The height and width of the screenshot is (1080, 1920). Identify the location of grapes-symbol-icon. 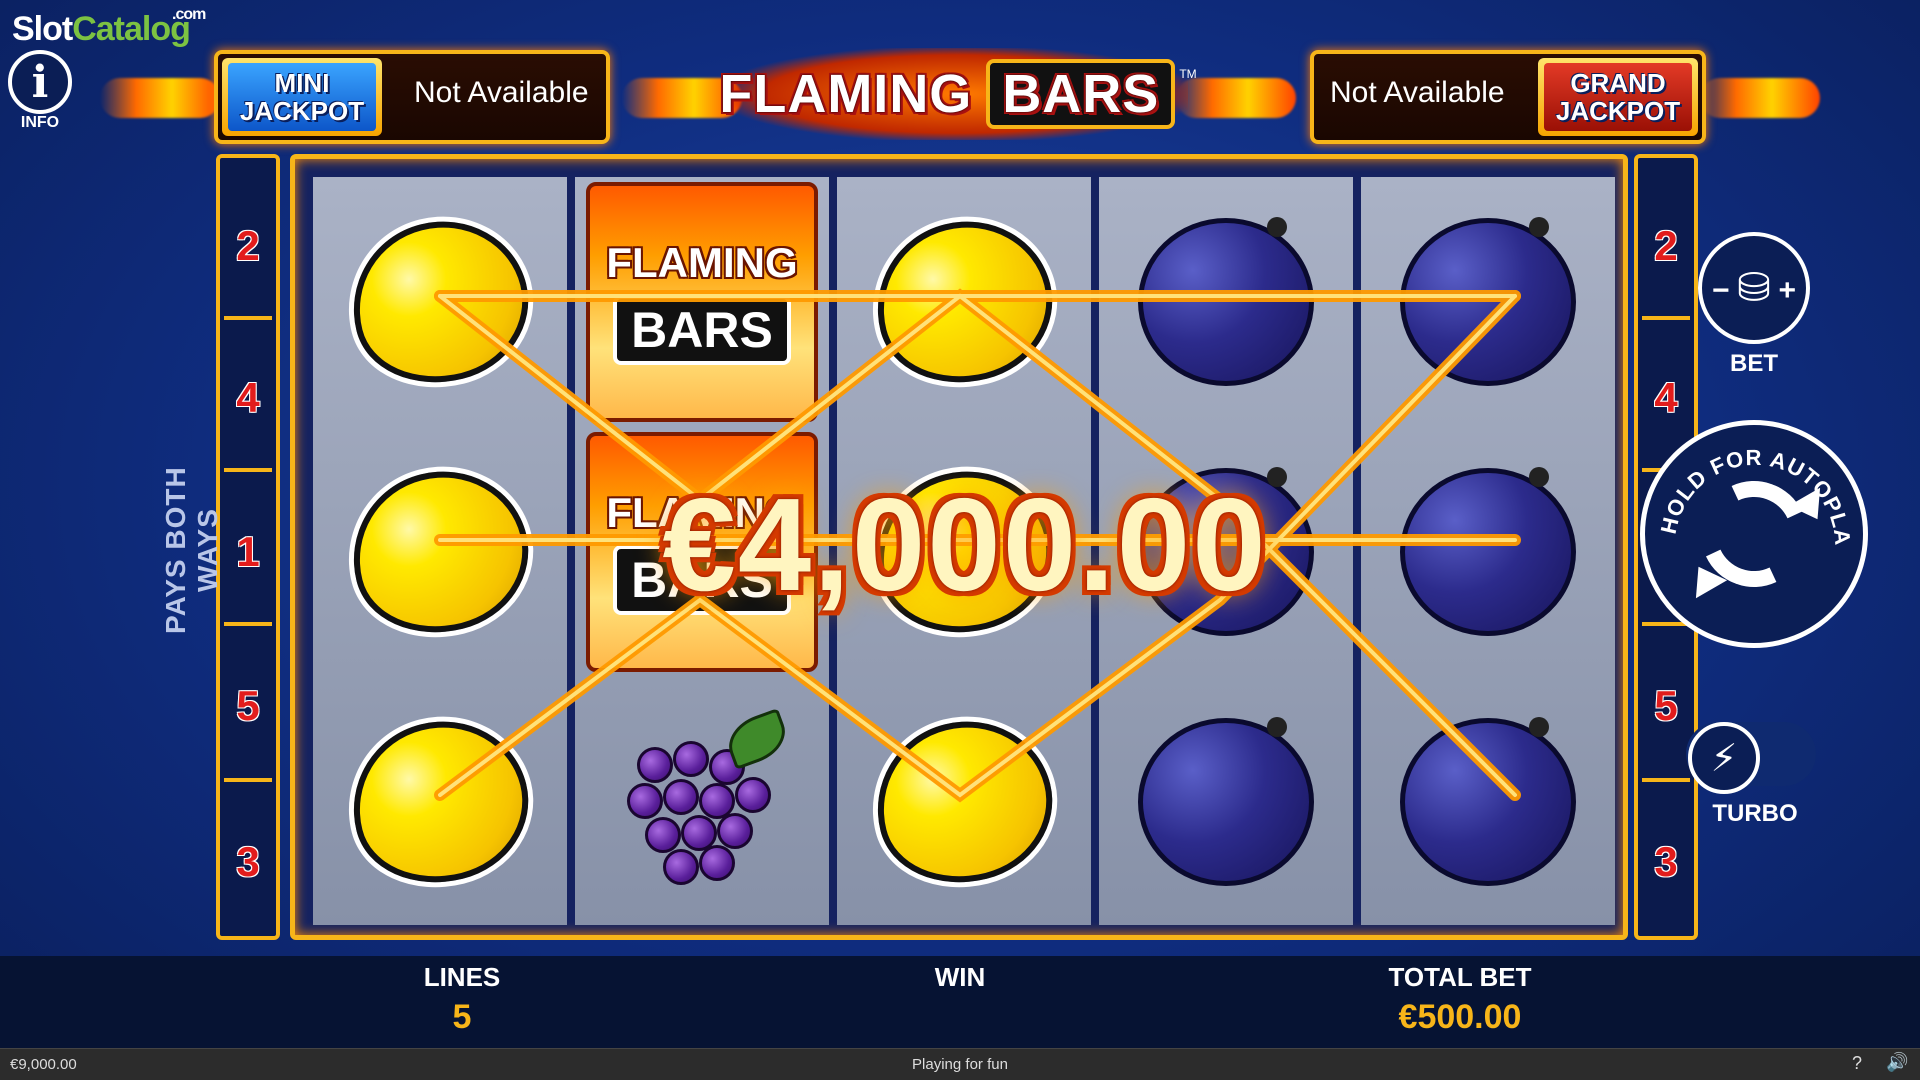
(705, 797).